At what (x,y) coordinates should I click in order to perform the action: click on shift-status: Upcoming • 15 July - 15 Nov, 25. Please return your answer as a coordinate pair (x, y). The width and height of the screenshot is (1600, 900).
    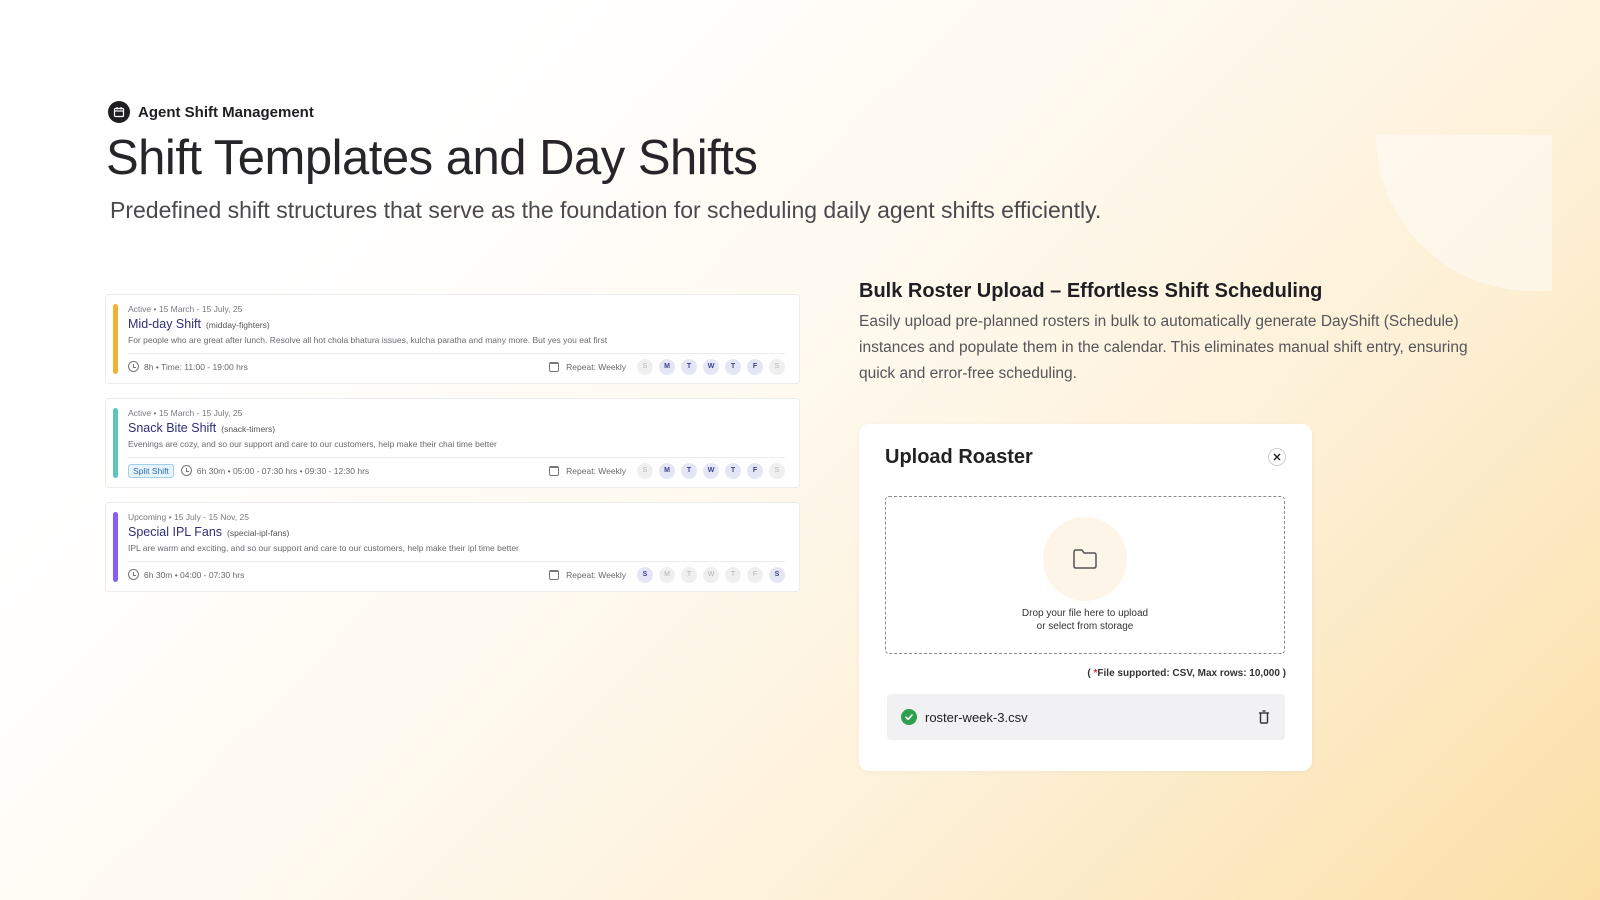
    Looking at the image, I should click on (188, 517).